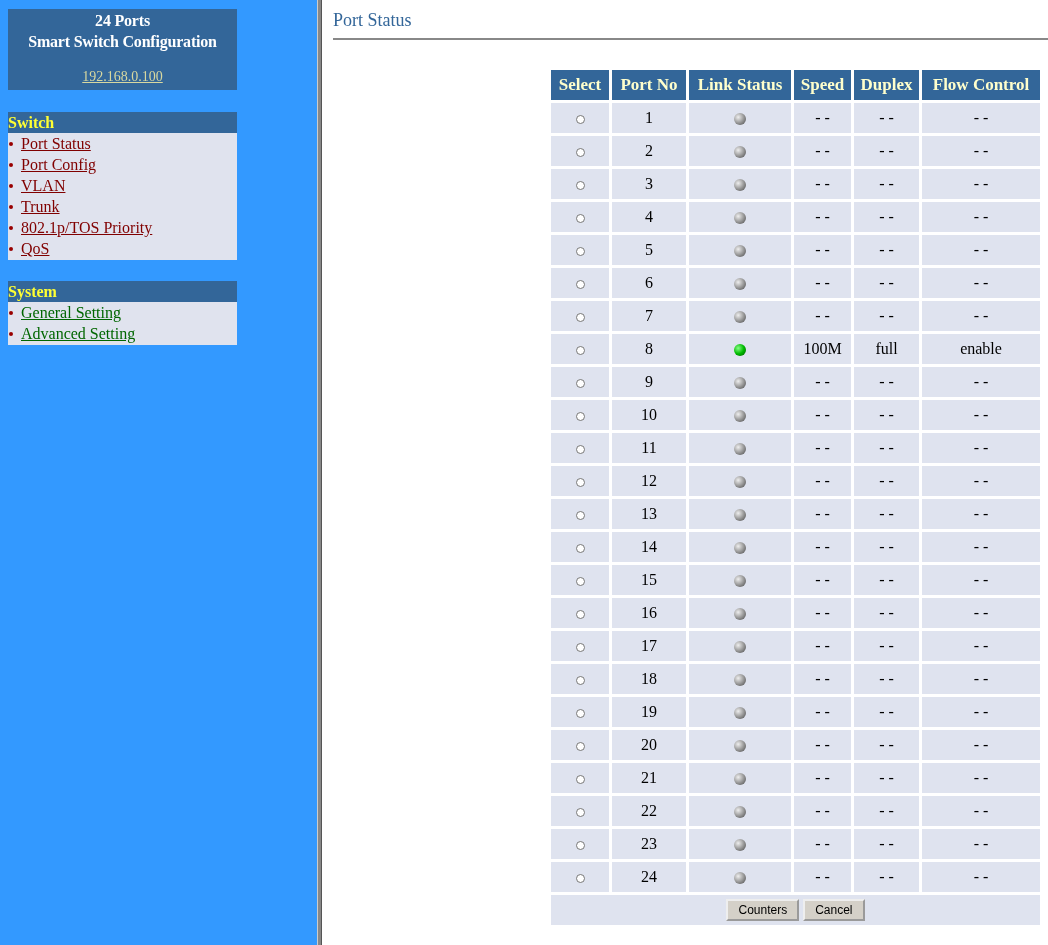 The width and height of the screenshot is (1048, 945). What do you see at coordinates (649, 481) in the screenshot?
I see `table-cell: 12` at bounding box center [649, 481].